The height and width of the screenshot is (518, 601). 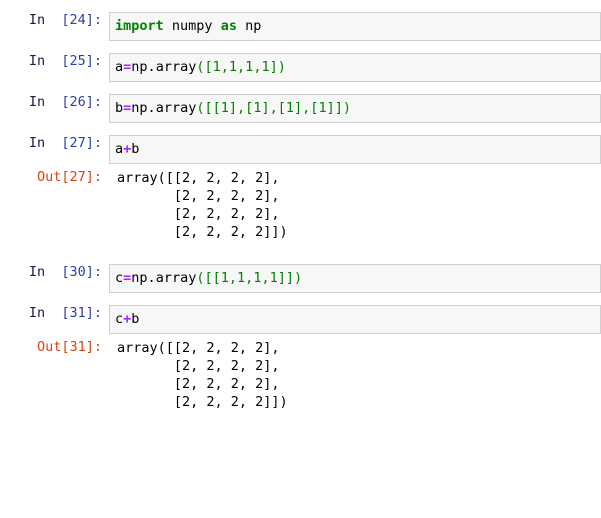 I want to click on input-prompt-number: [27]:, so click(x=81, y=143).